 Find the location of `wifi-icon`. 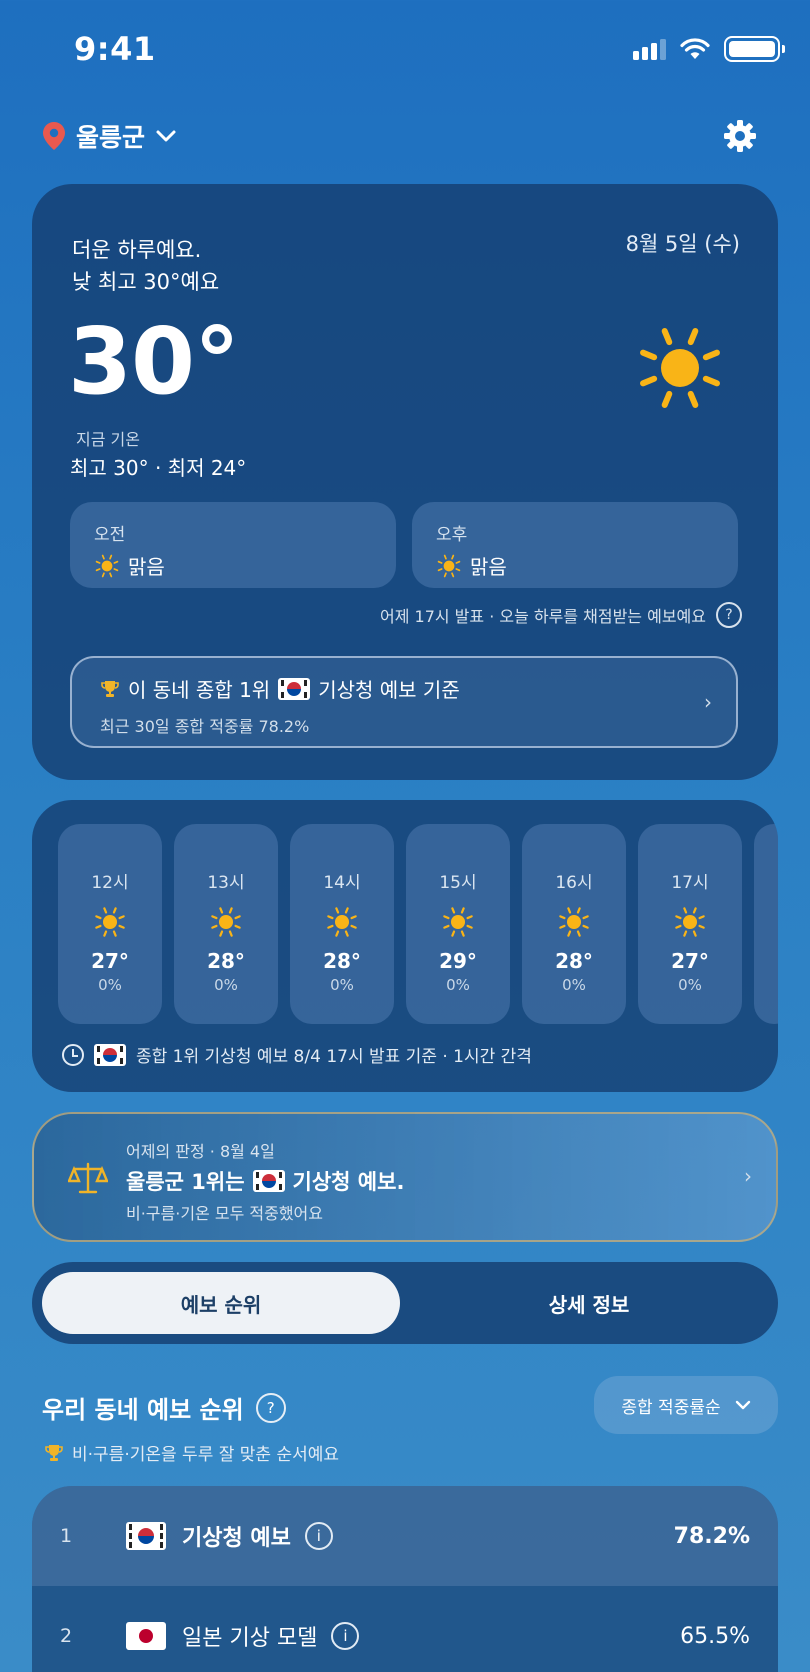

wifi-icon is located at coordinates (695, 48).